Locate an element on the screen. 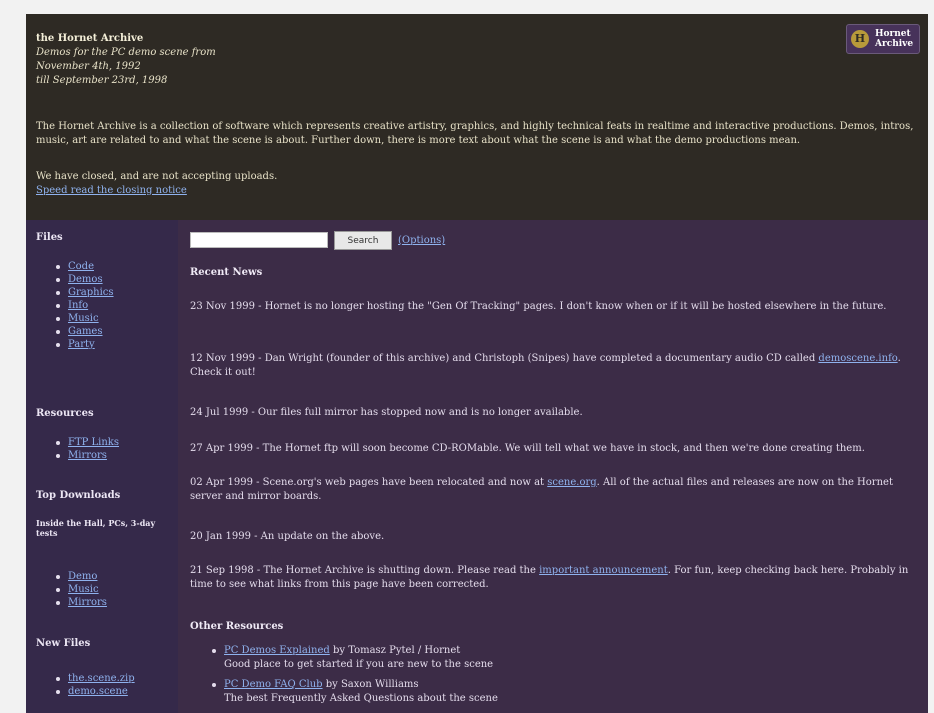  hornet-logo-text: Hornet Archive is located at coordinates (894, 39).